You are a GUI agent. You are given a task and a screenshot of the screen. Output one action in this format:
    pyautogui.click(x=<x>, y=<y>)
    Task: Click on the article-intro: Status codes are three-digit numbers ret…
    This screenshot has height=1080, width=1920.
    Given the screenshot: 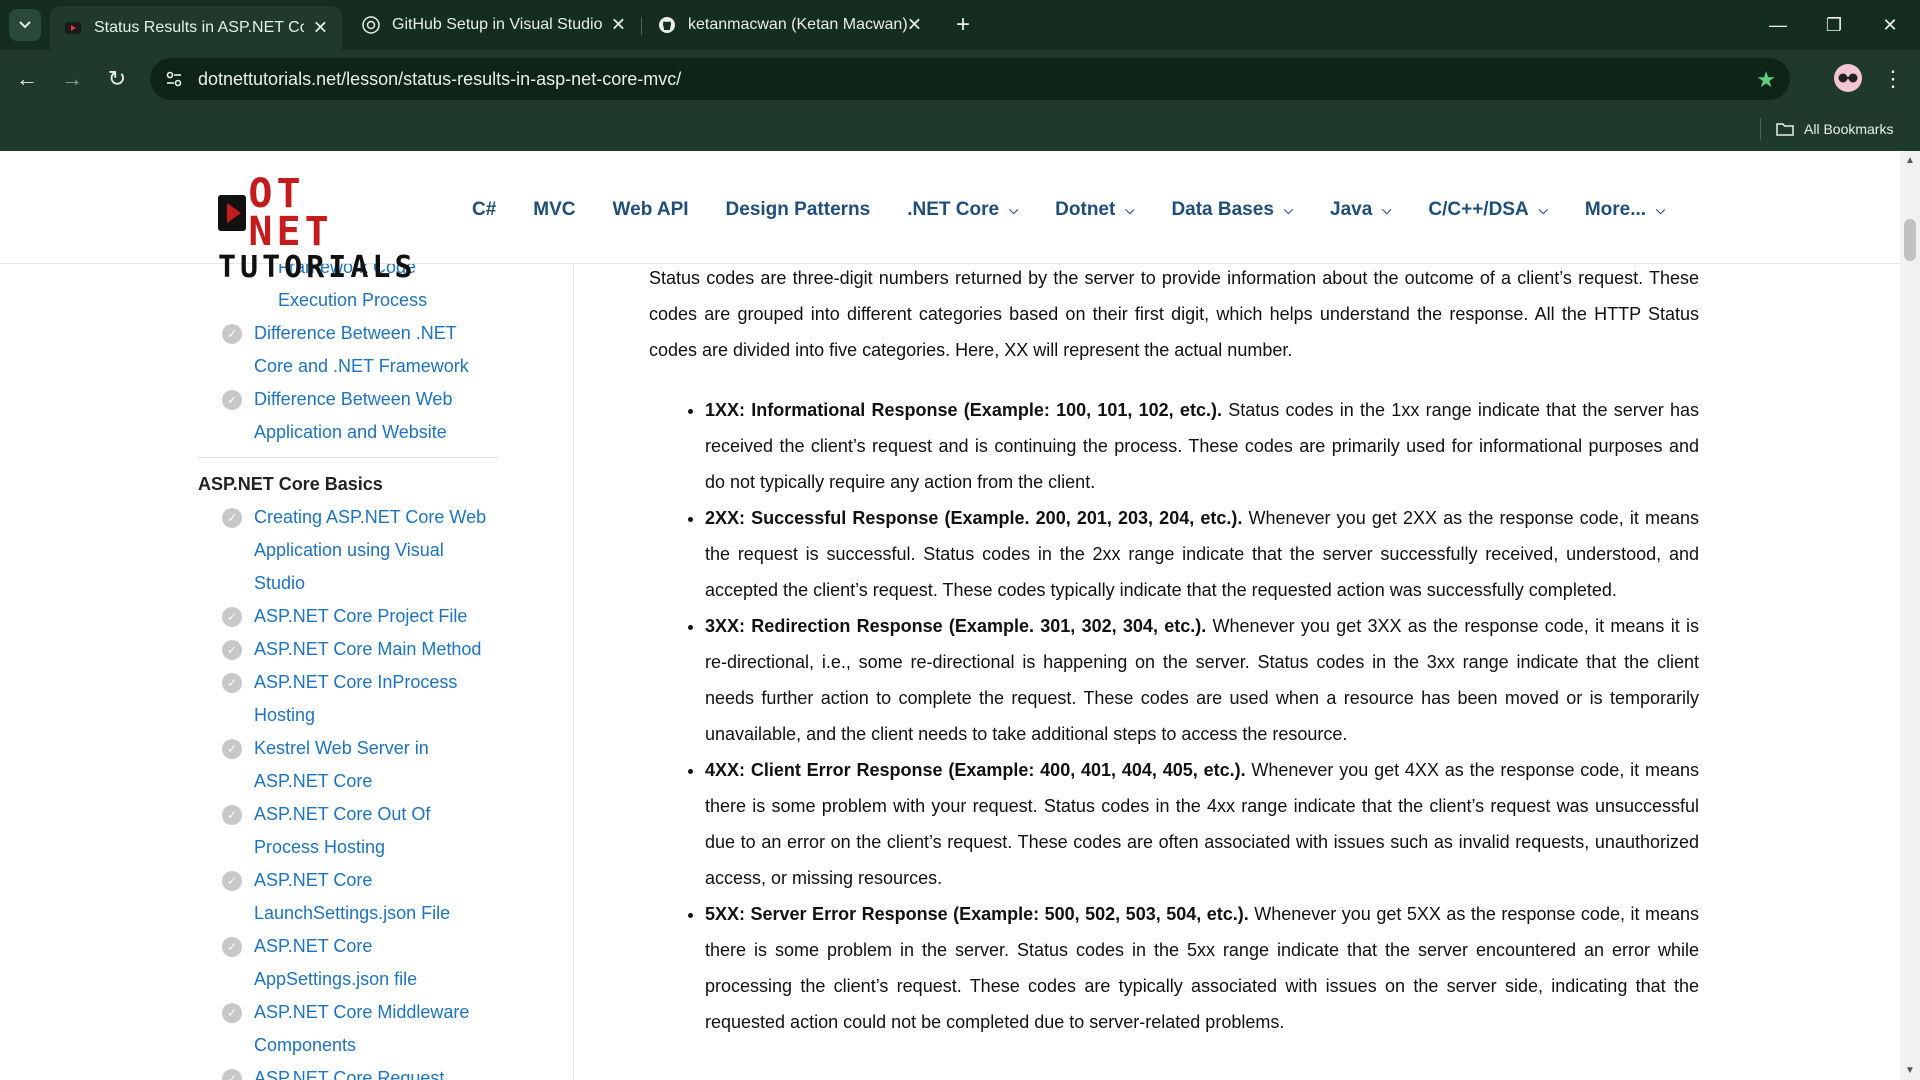 What is the action you would take?
    pyautogui.click(x=1174, y=314)
    